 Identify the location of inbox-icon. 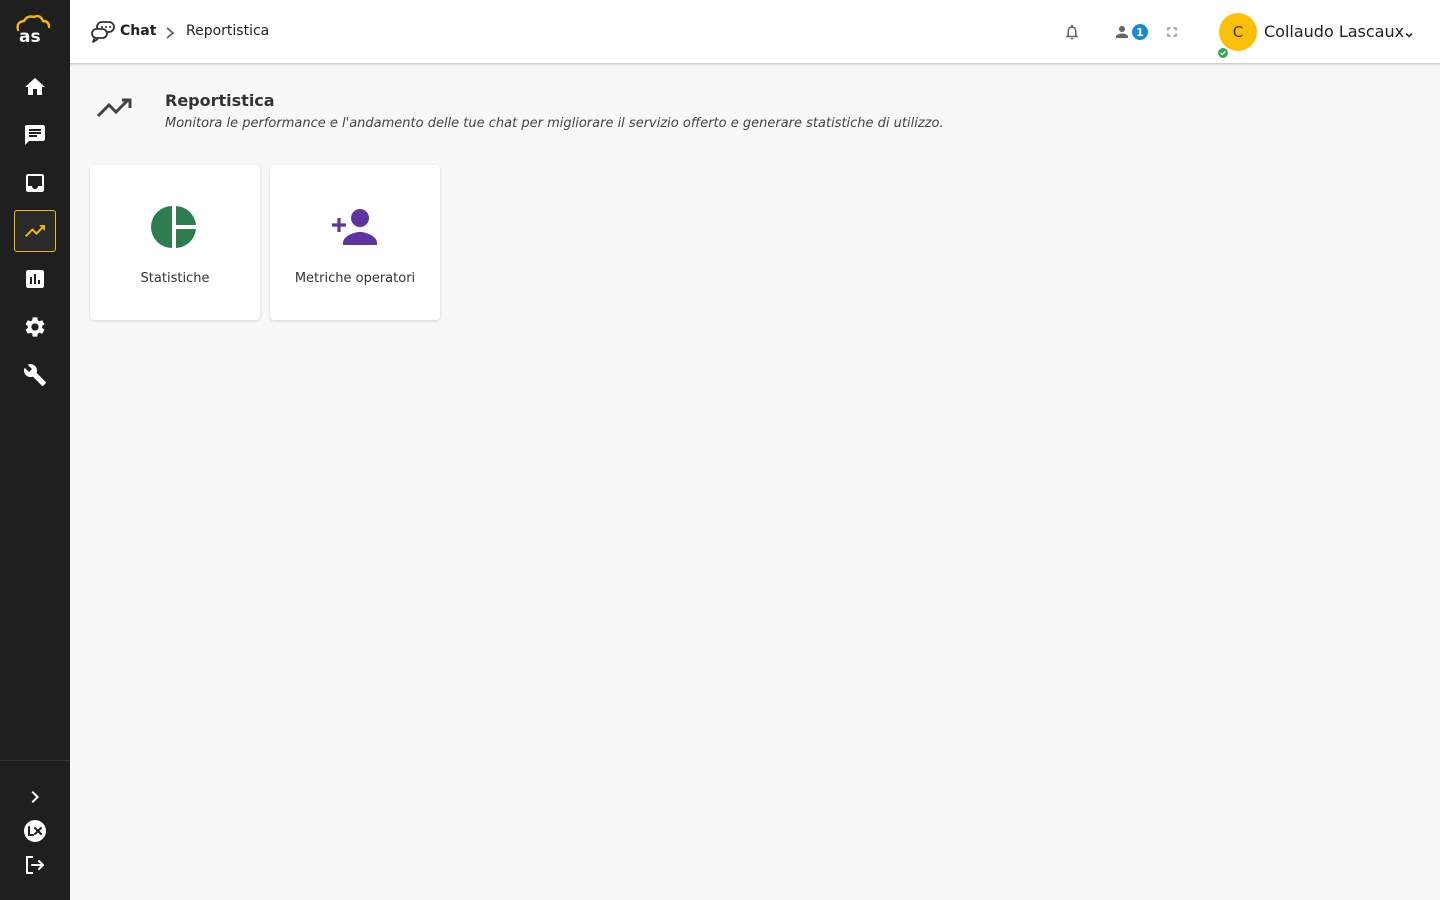
(35, 183).